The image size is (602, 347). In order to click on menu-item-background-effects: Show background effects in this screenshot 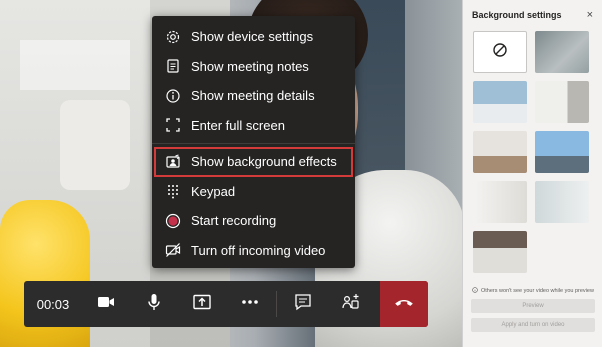, I will do `click(253, 162)`.